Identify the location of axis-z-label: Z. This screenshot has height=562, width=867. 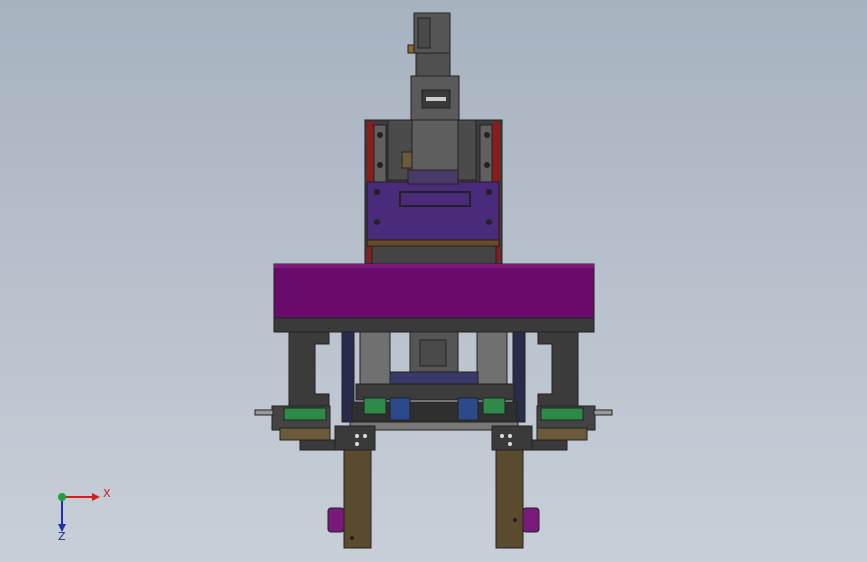
(62, 536).